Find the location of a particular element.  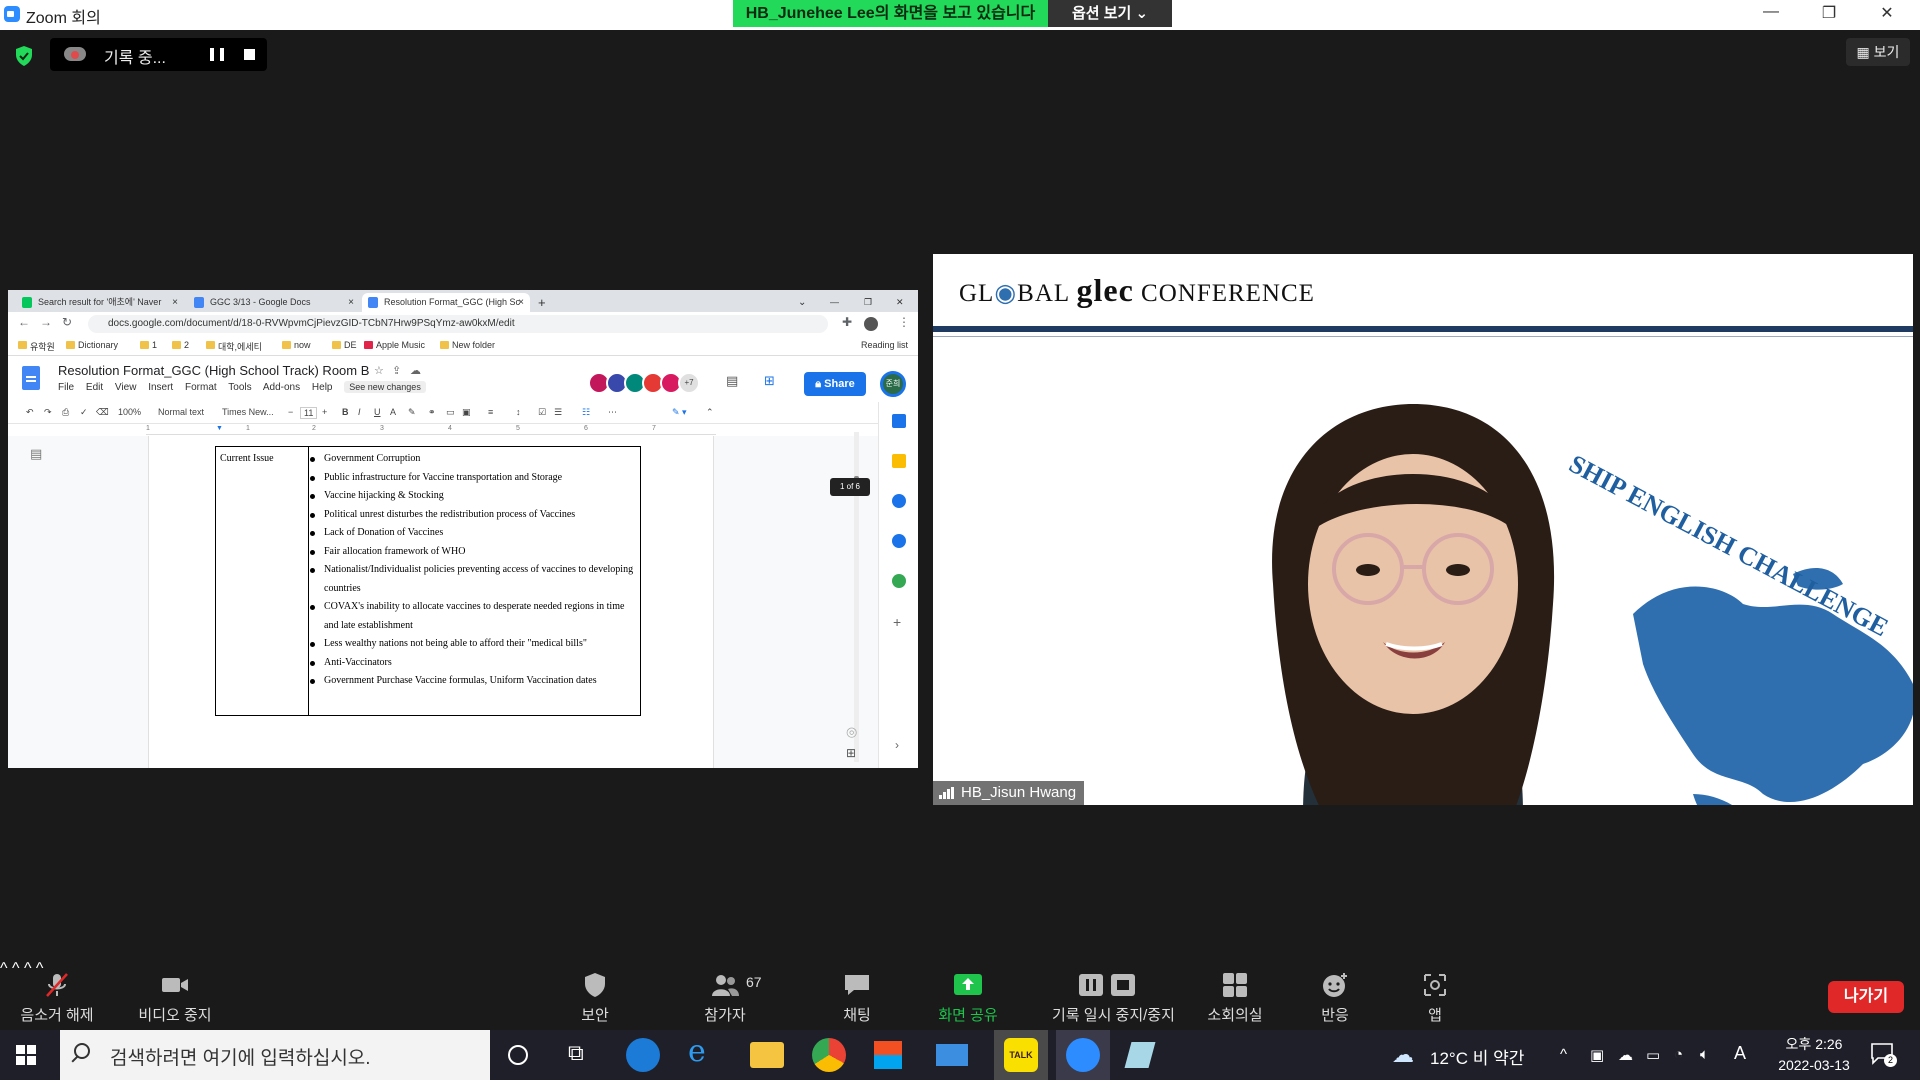

close-button: ✕ is located at coordinates (1887, 15).